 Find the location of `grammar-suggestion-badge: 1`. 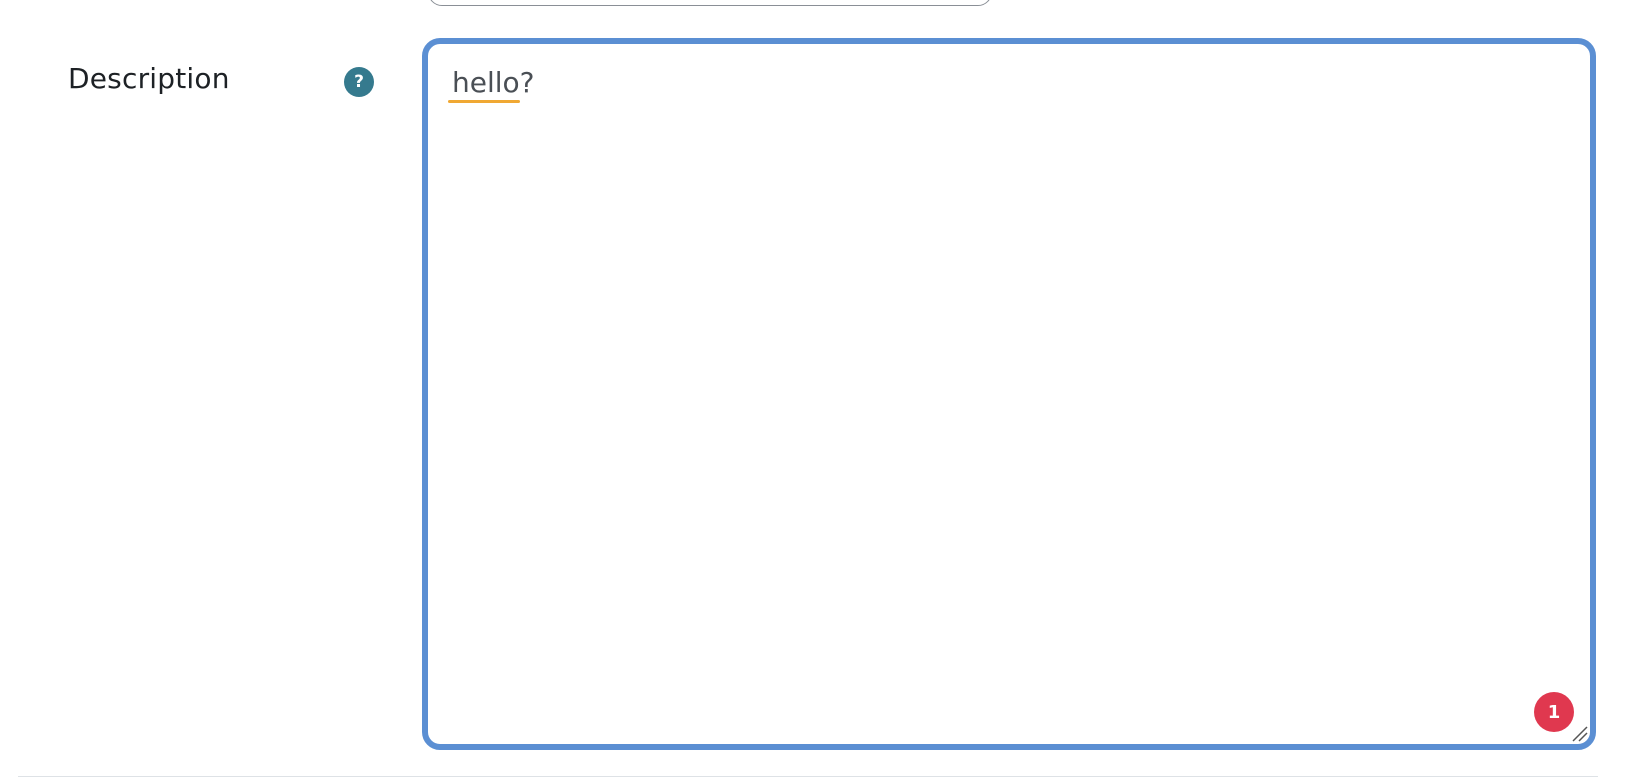

grammar-suggestion-badge: 1 is located at coordinates (1554, 712).